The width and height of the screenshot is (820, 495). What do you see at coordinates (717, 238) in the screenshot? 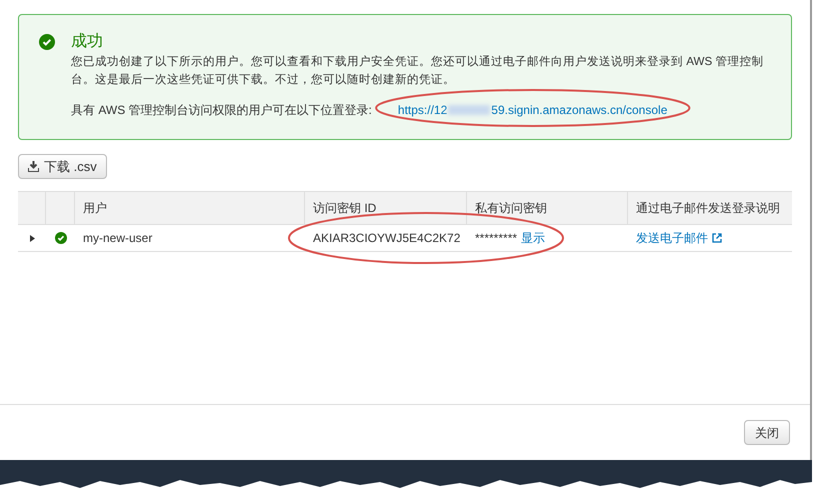
I see `external-link-icon` at bounding box center [717, 238].